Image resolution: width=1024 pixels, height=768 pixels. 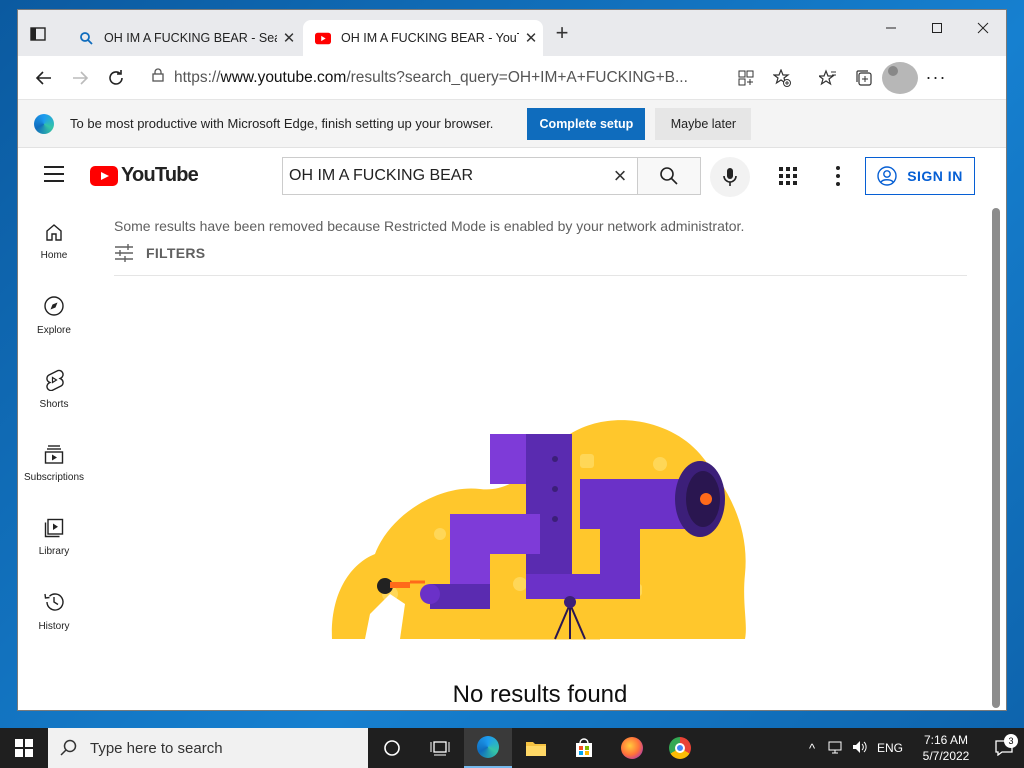 I want to click on tab-title: OH IM A FUCKING BEAR - Search, so click(x=190, y=38).